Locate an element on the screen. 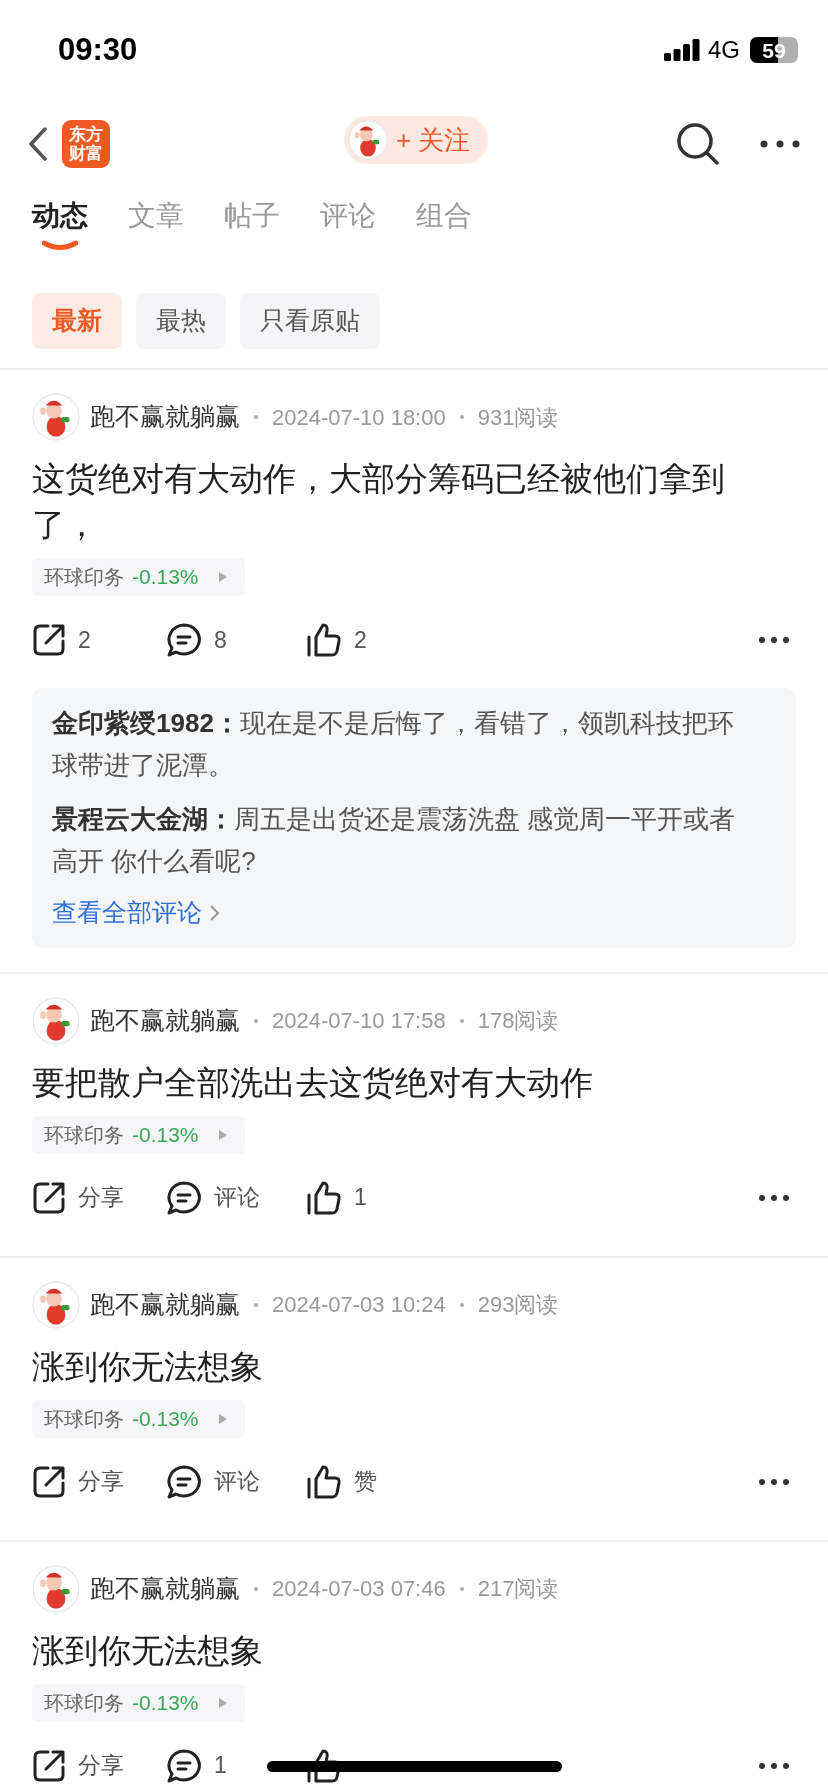 The image size is (828, 1792). post-time: 2024-07-03 07:46 is located at coordinates (359, 1589).